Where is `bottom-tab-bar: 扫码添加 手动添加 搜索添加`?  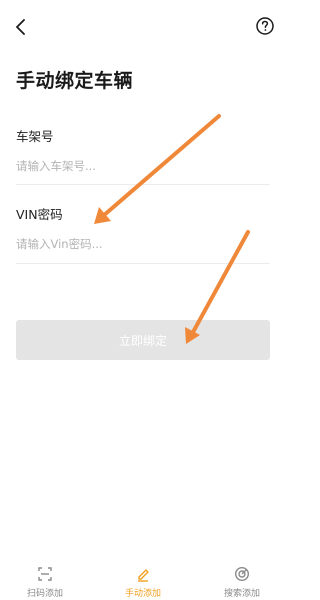 bottom-tab-bar: 扫码添加 手动添加 搜索添加 is located at coordinates (143, 580).